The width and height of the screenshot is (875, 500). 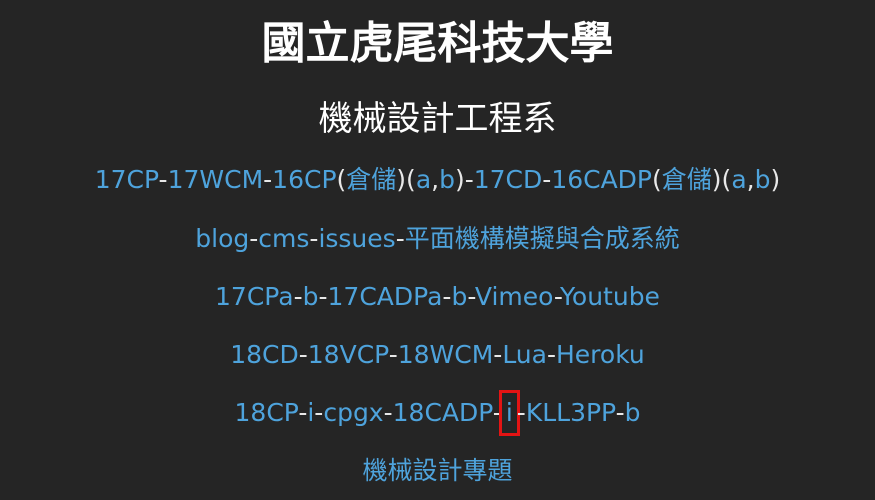 I want to click on link-cms: cms, so click(x=283, y=238).